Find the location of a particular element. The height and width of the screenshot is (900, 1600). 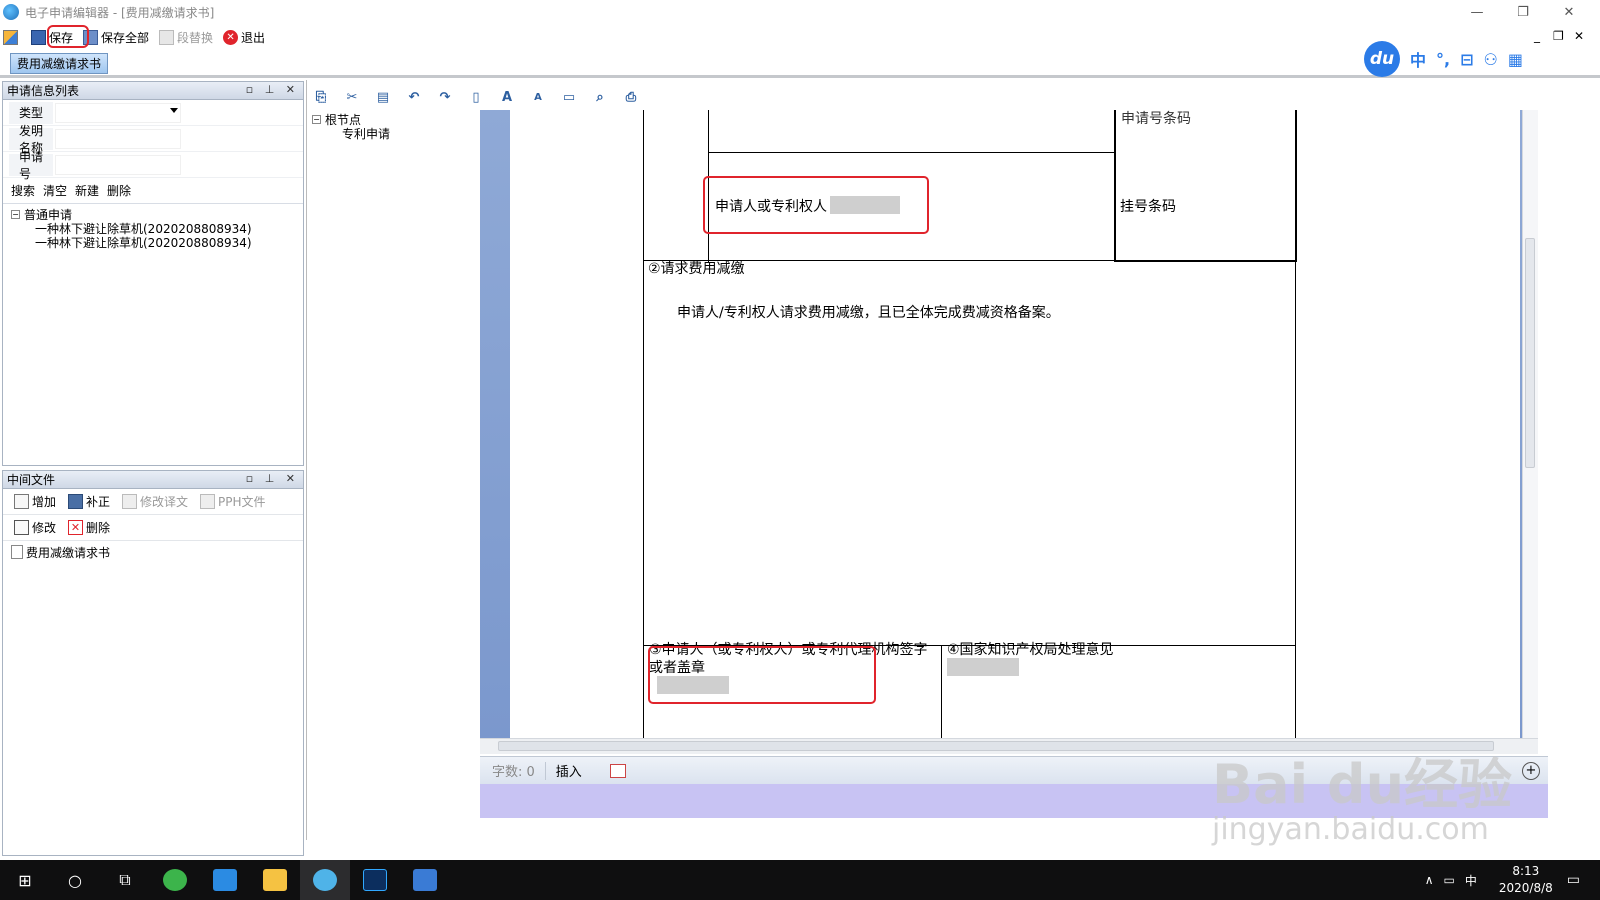

file-explorer-icon is located at coordinates (275, 880).